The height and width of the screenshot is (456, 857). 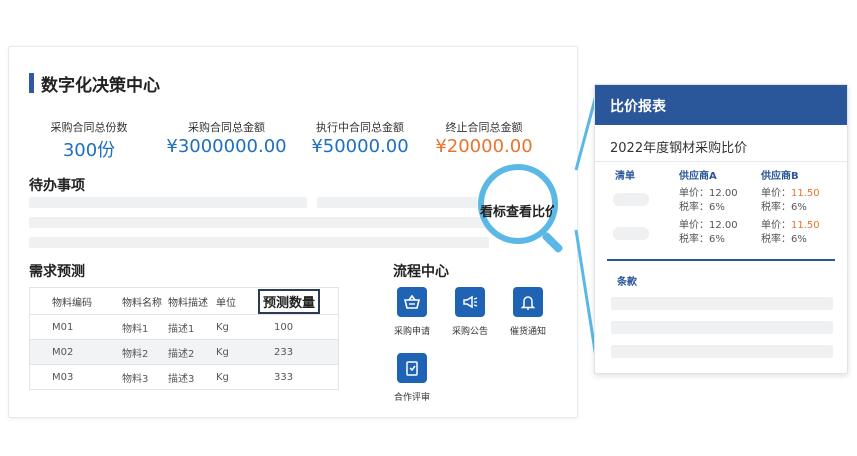 What do you see at coordinates (780, 176) in the screenshot?
I see `column-header-supplier-b: 供应商B` at bounding box center [780, 176].